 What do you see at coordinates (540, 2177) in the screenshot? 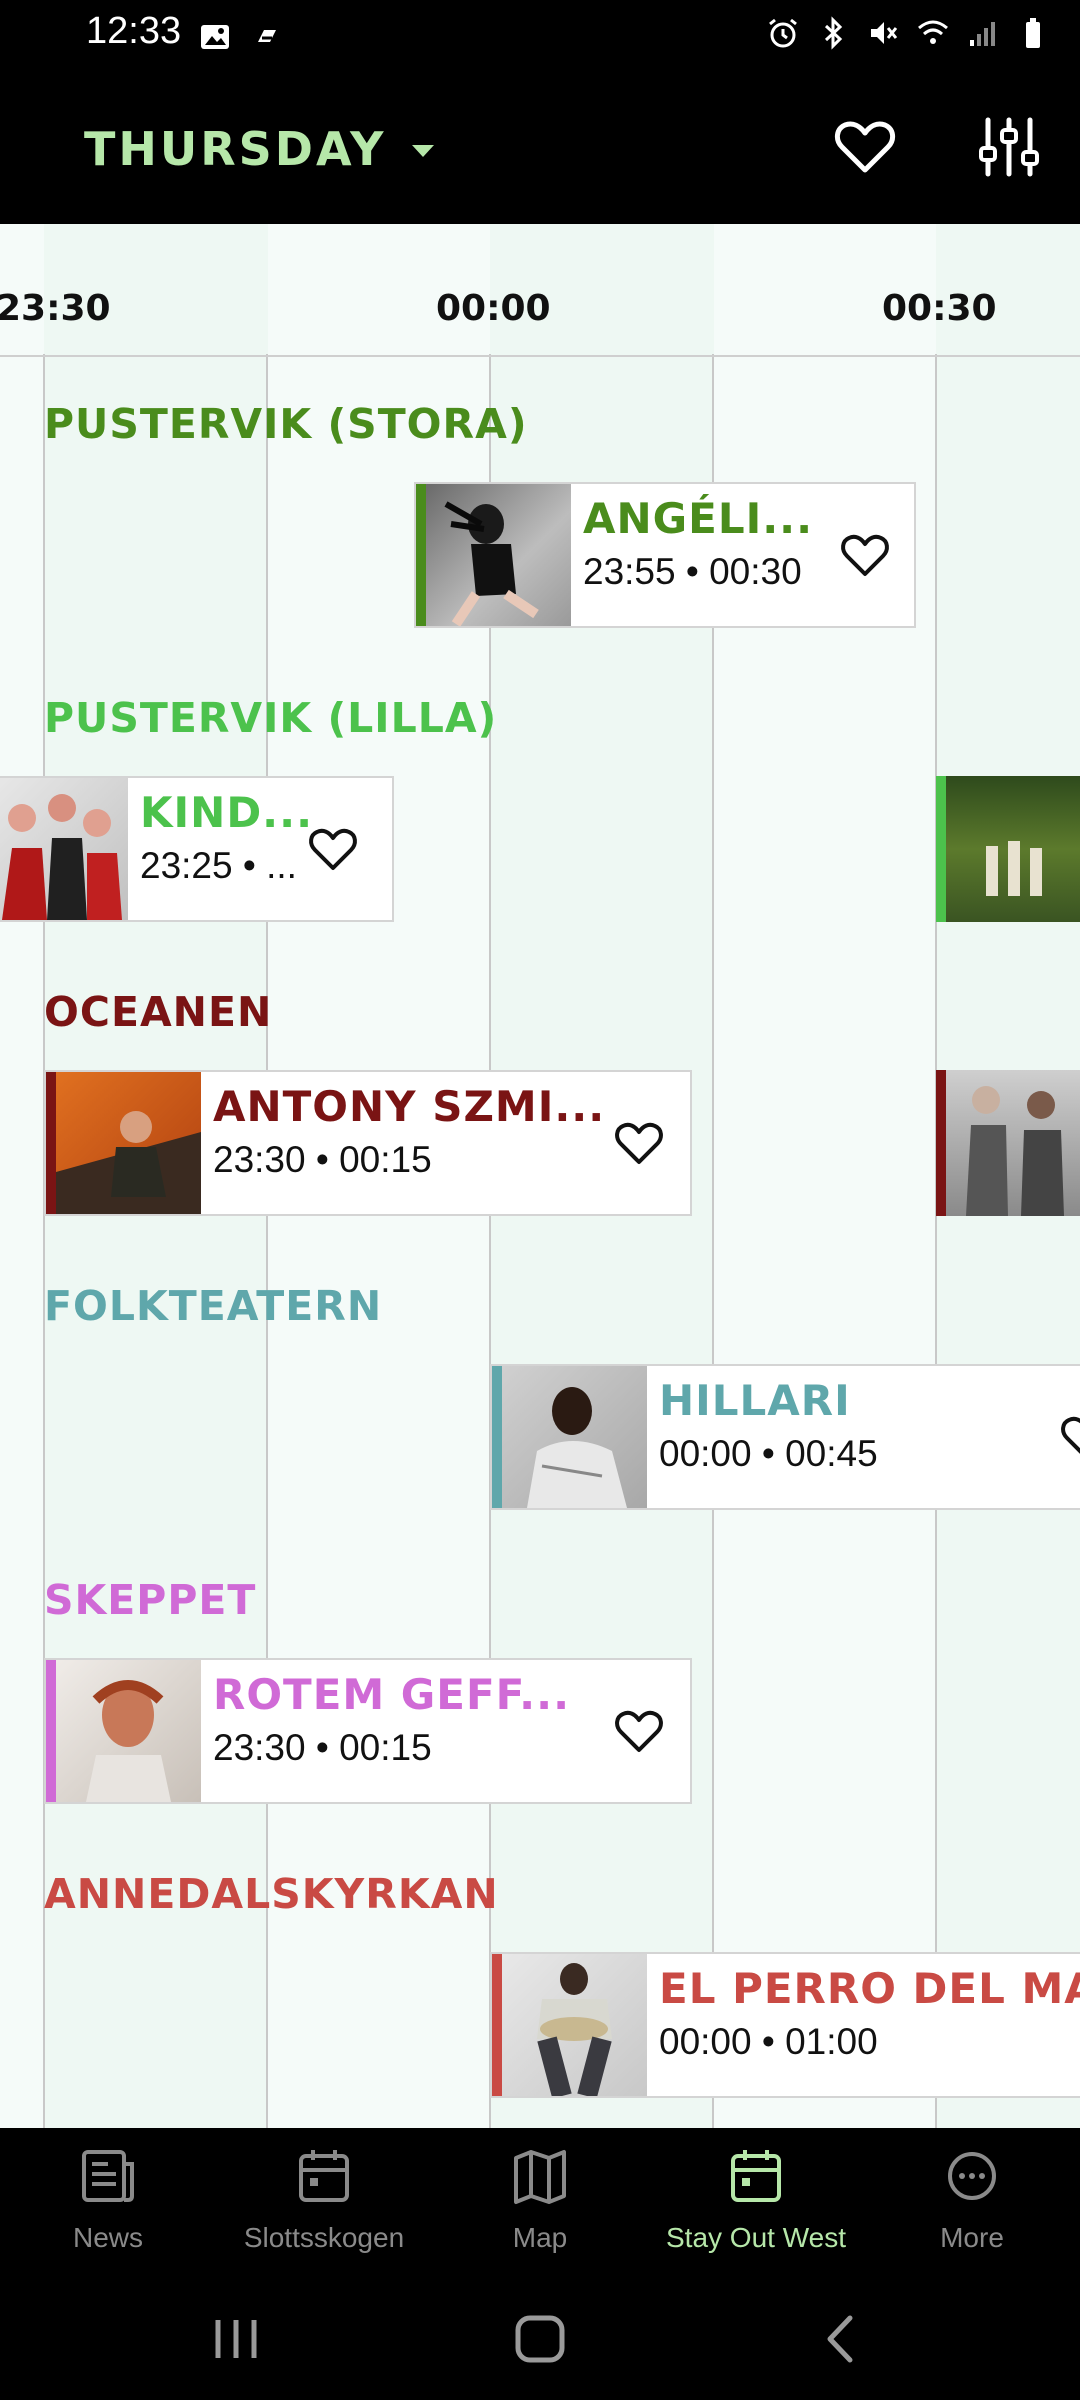
I see `map-icon` at bounding box center [540, 2177].